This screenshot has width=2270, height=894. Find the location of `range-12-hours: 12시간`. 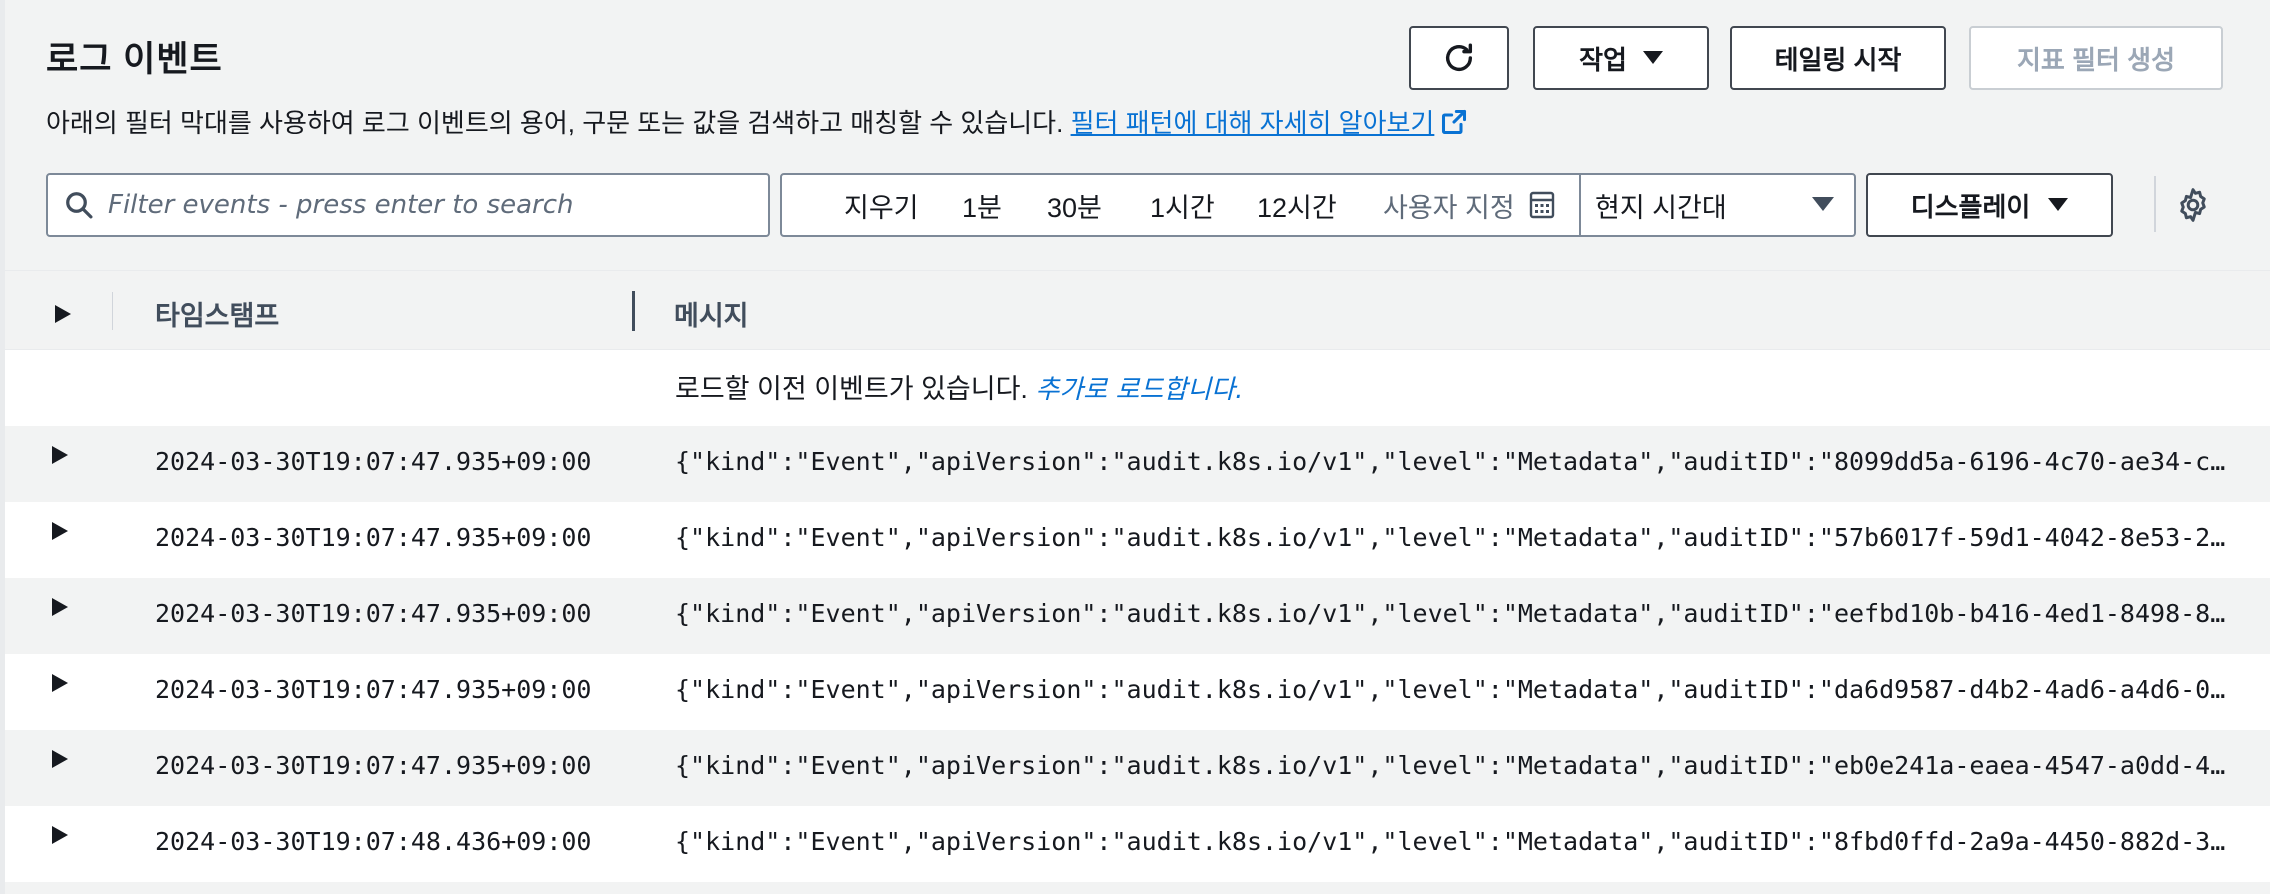

range-12-hours: 12시간 is located at coordinates (1297, 205).